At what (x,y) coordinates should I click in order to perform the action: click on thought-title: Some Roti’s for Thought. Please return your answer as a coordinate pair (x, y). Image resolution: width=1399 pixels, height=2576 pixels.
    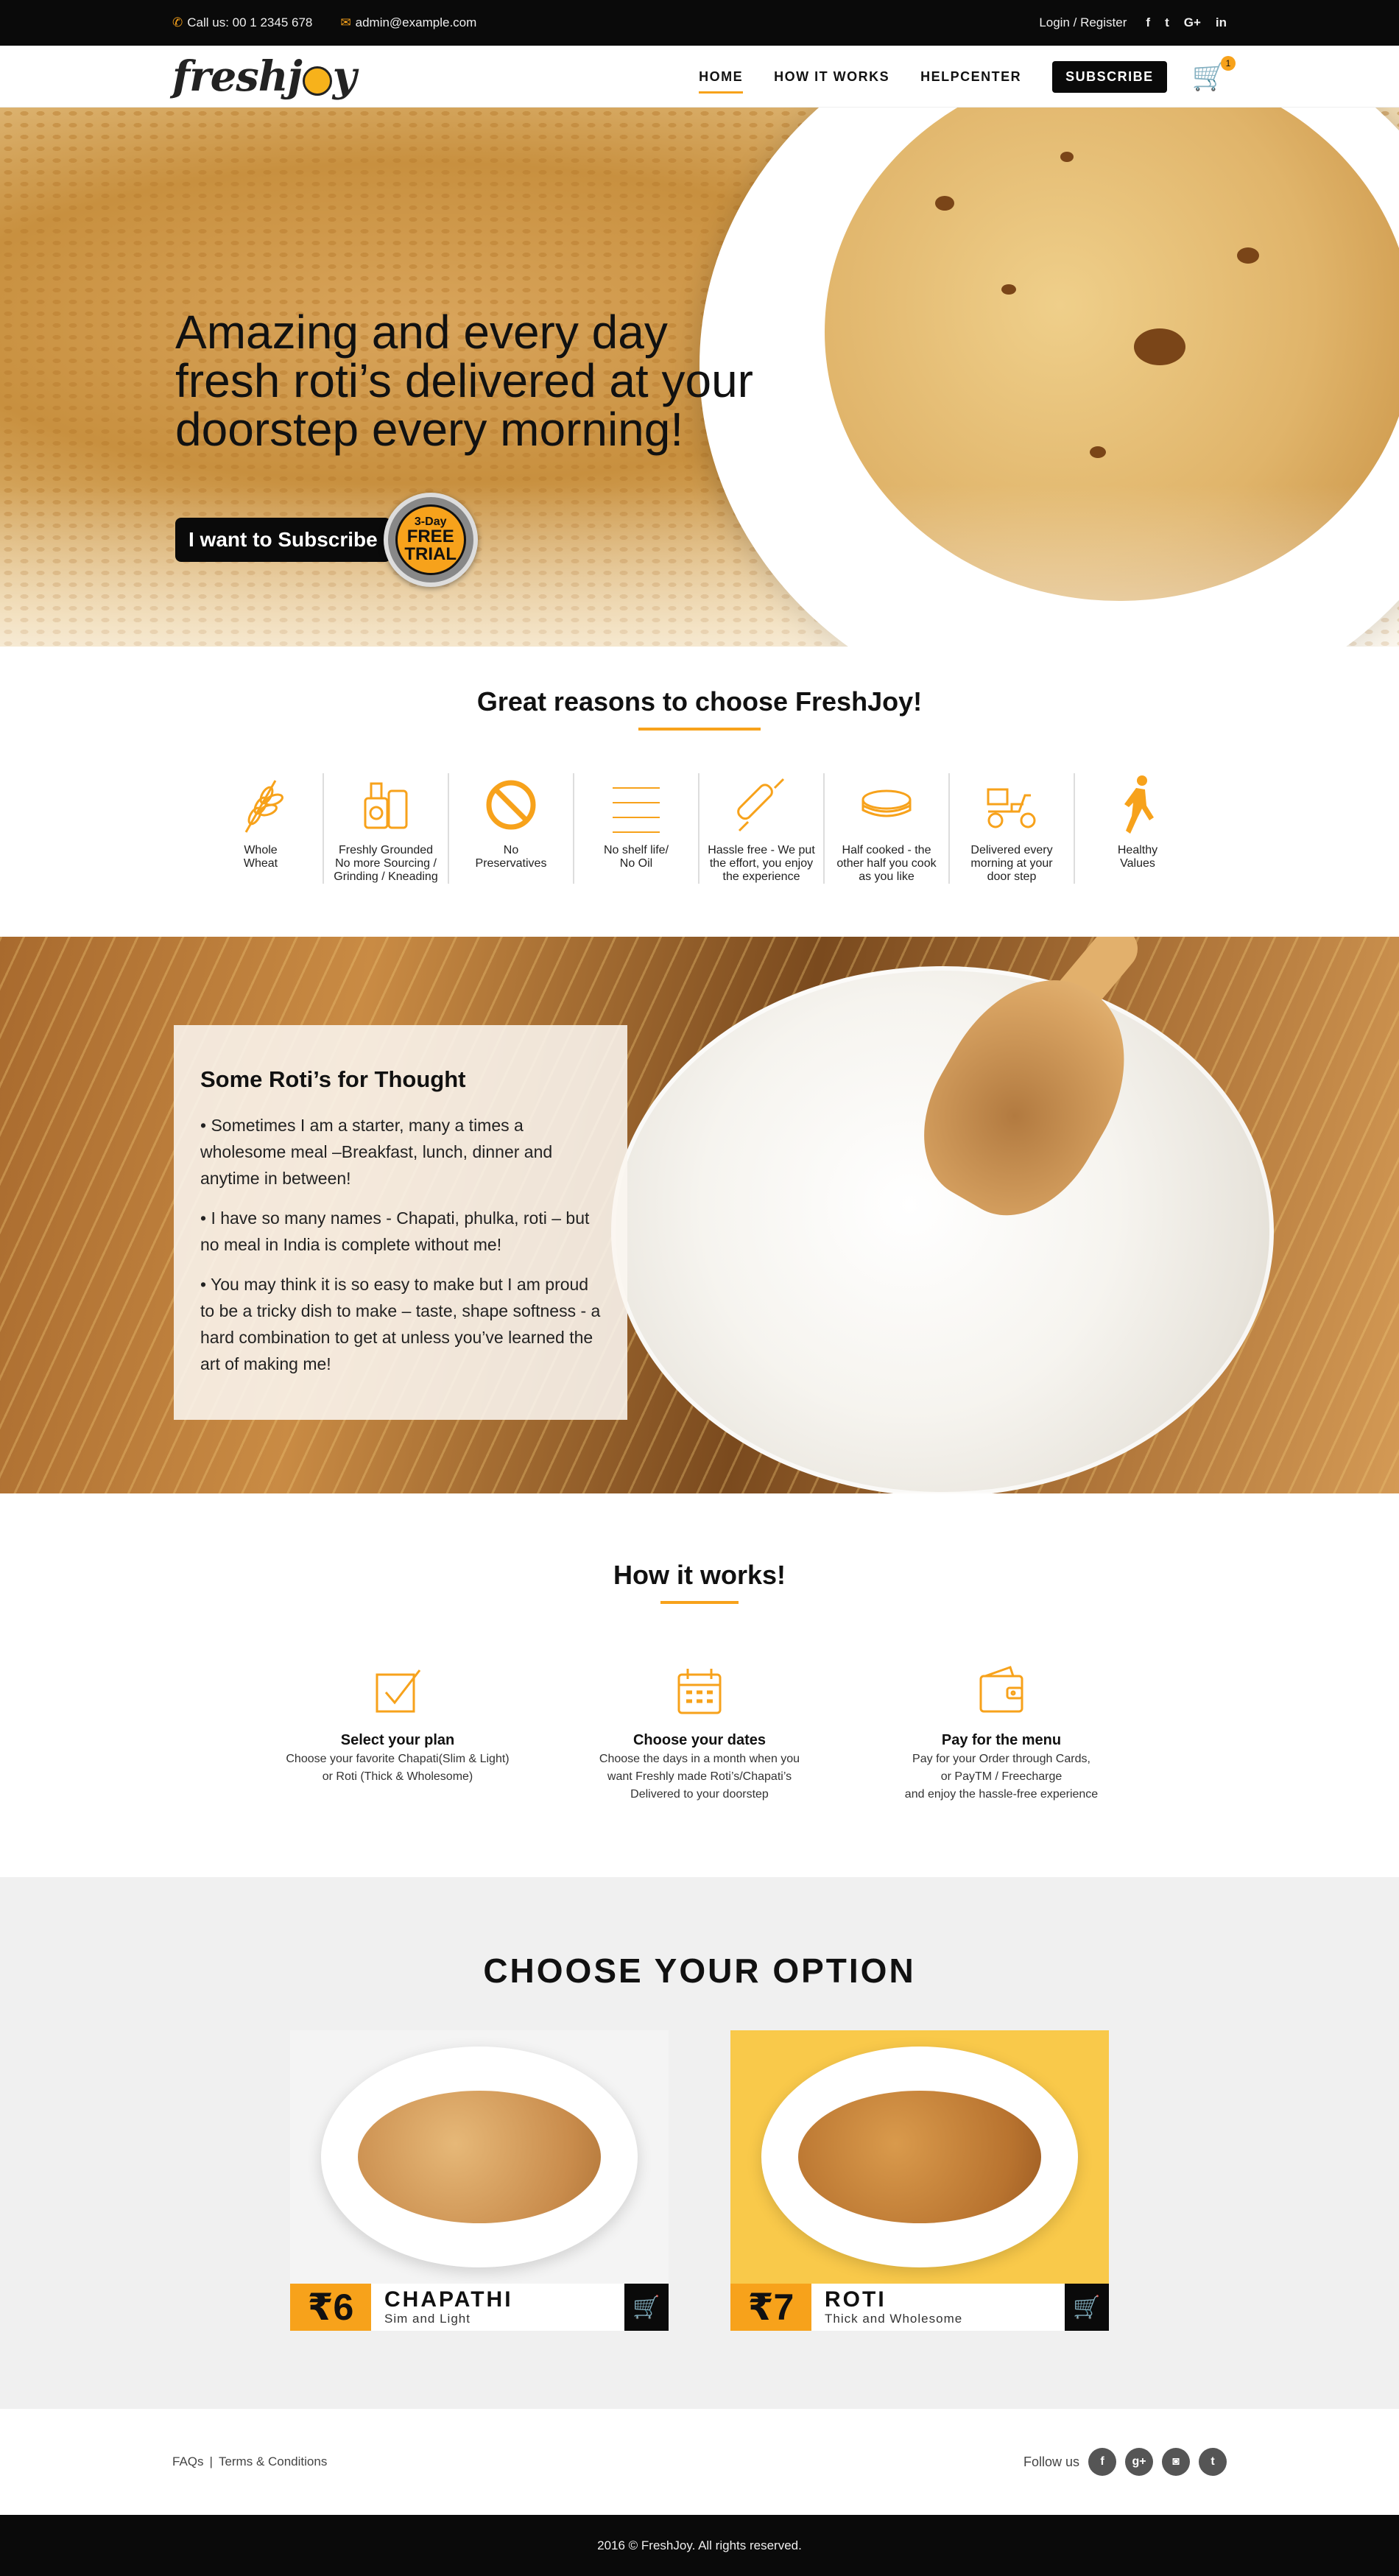
    Looking at the image, I should click on (333, 1079).